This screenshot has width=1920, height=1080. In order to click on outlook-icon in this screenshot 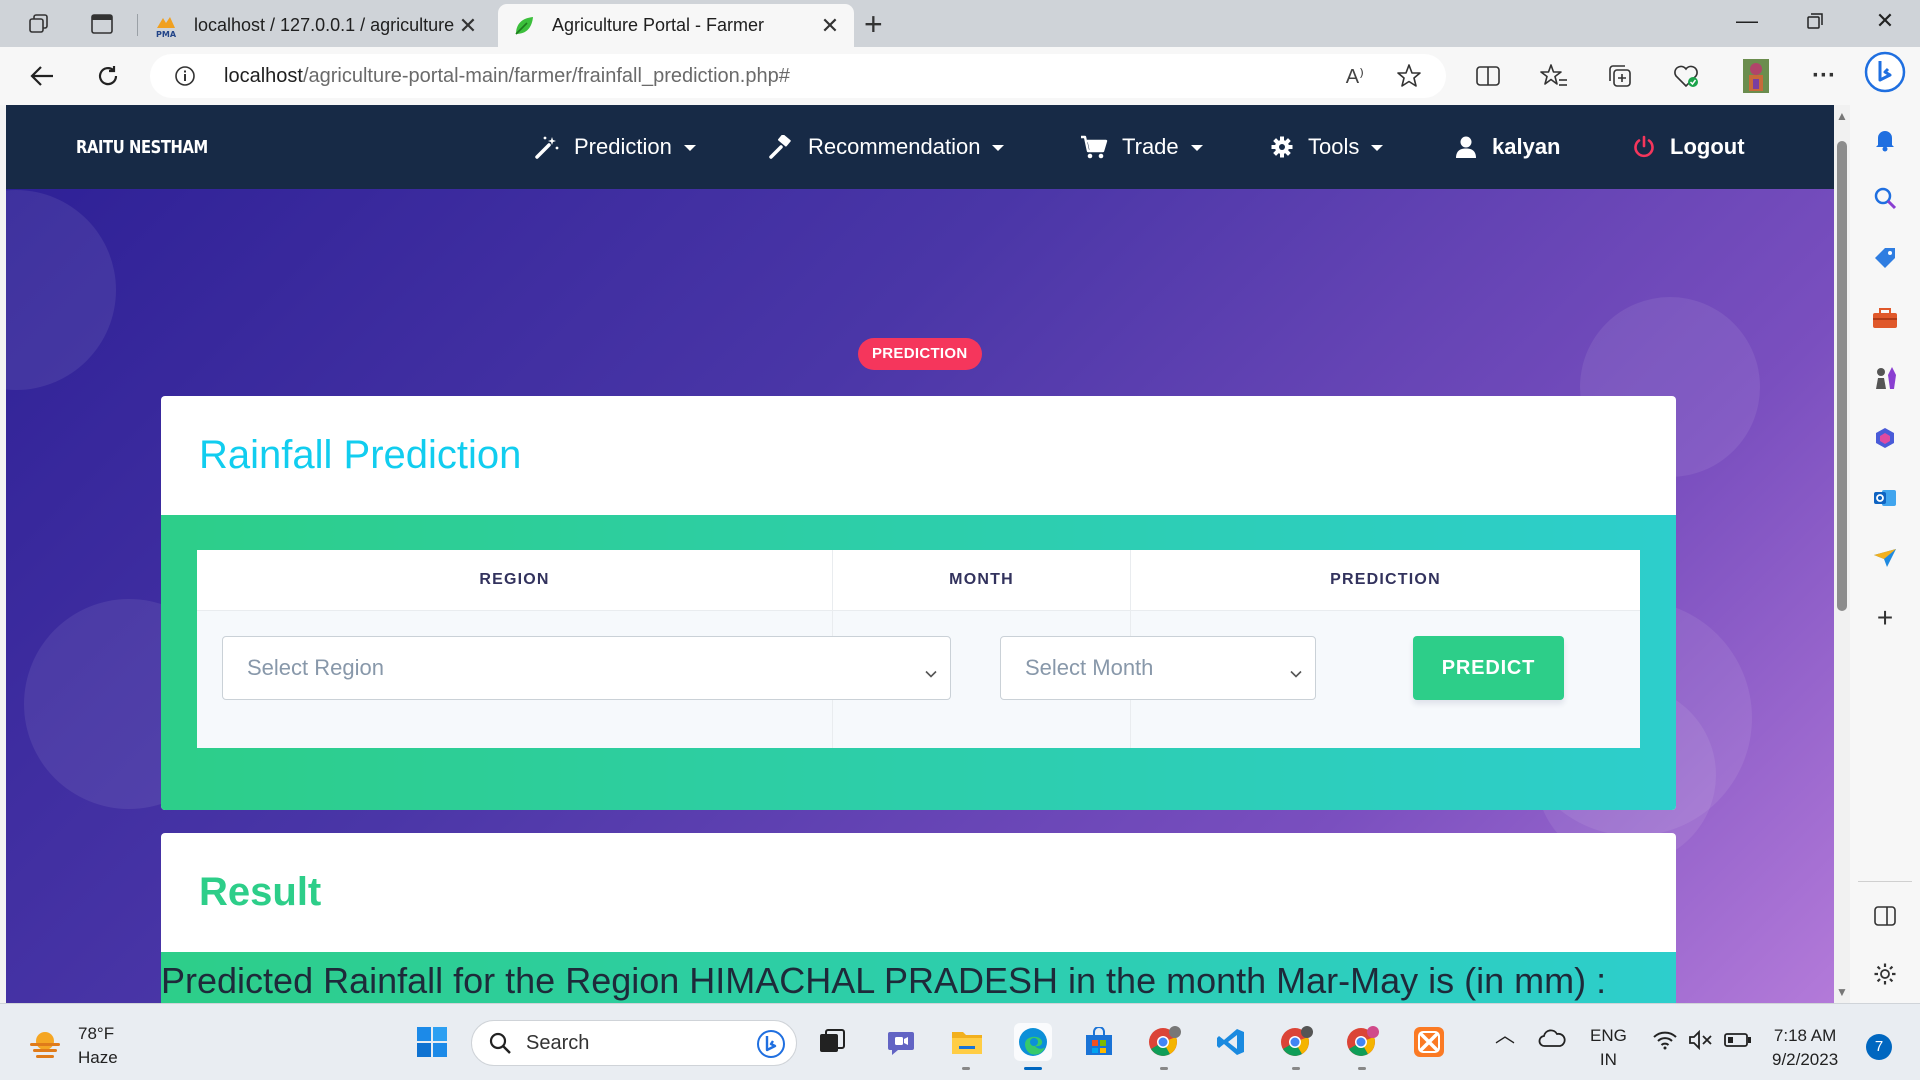, I will do `click(1885, 498)`.